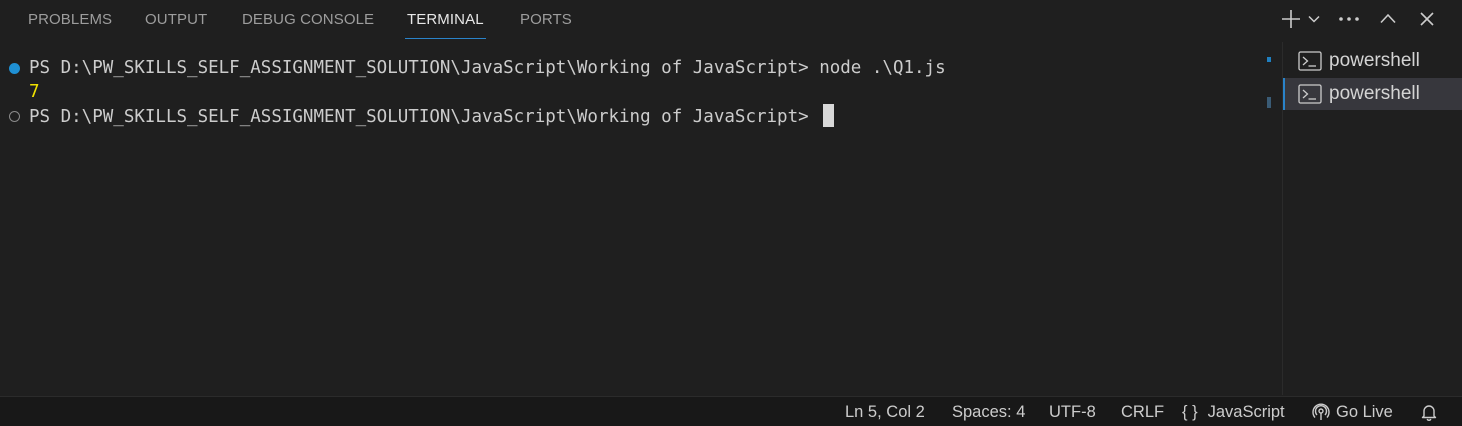 The image size is (1462, 426). I want to click on braces-icon: { }, so click(1190, 412).